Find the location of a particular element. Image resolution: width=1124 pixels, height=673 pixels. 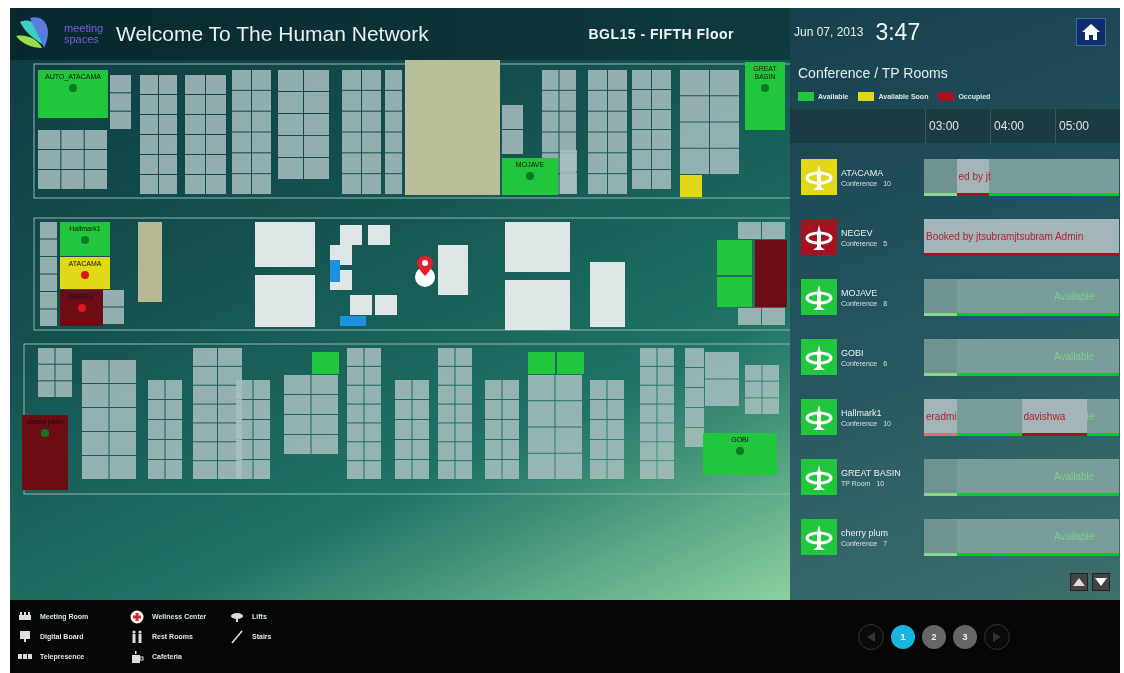

location-pin-icon is located at coordinates (425, 271).